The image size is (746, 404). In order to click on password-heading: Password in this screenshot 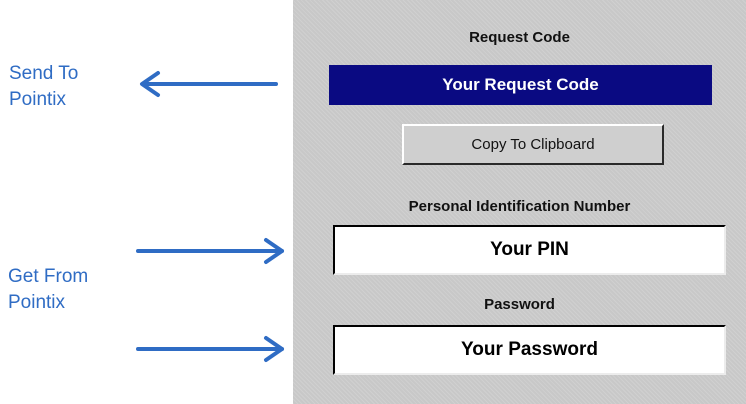, I will do `click(519, 304)`.